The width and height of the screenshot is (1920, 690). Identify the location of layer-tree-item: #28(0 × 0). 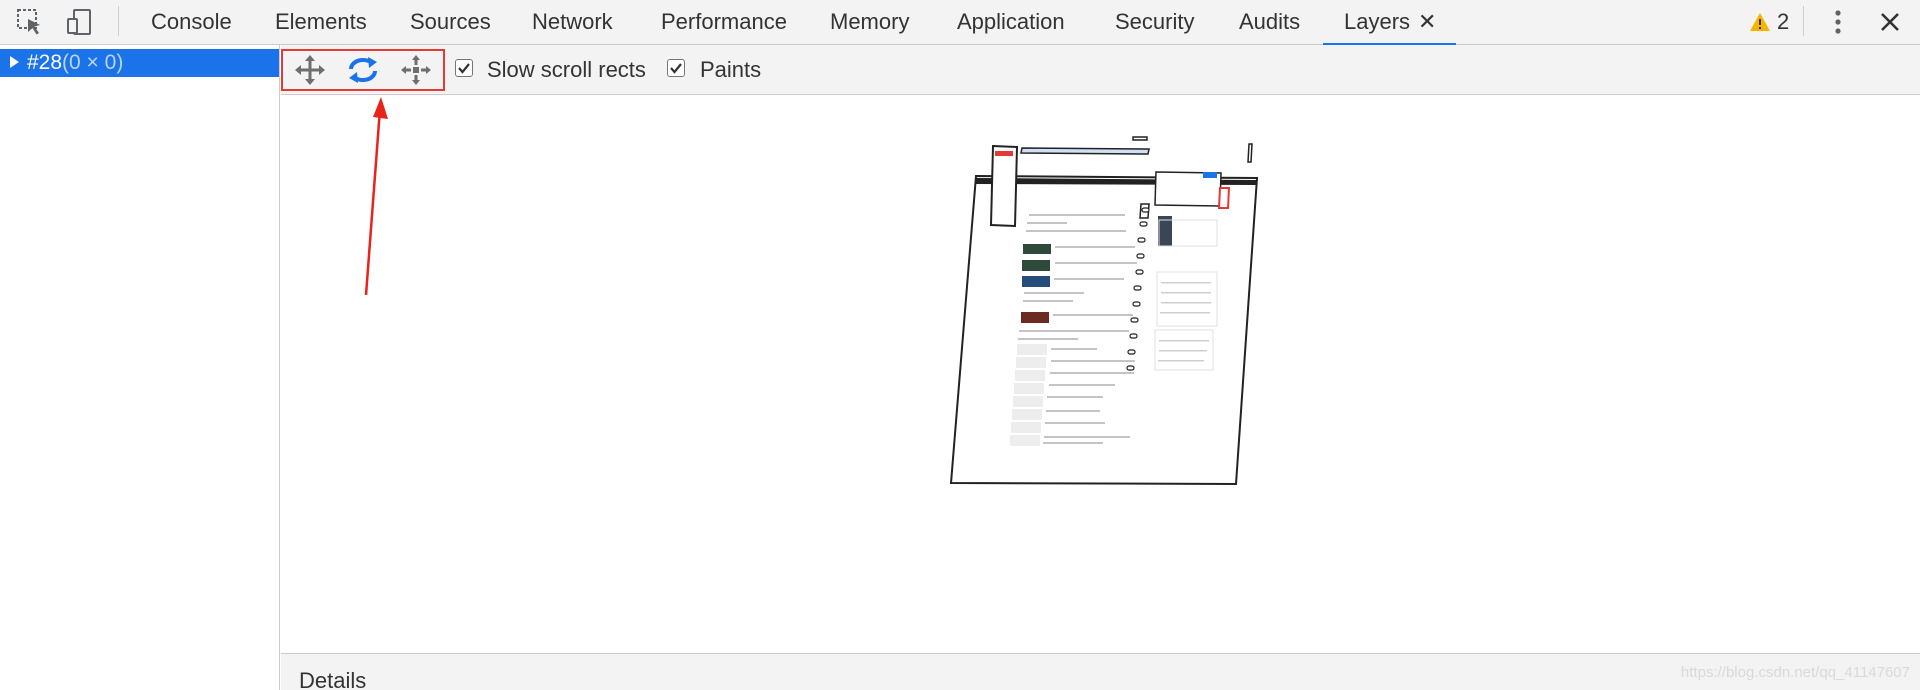
(139, 63).